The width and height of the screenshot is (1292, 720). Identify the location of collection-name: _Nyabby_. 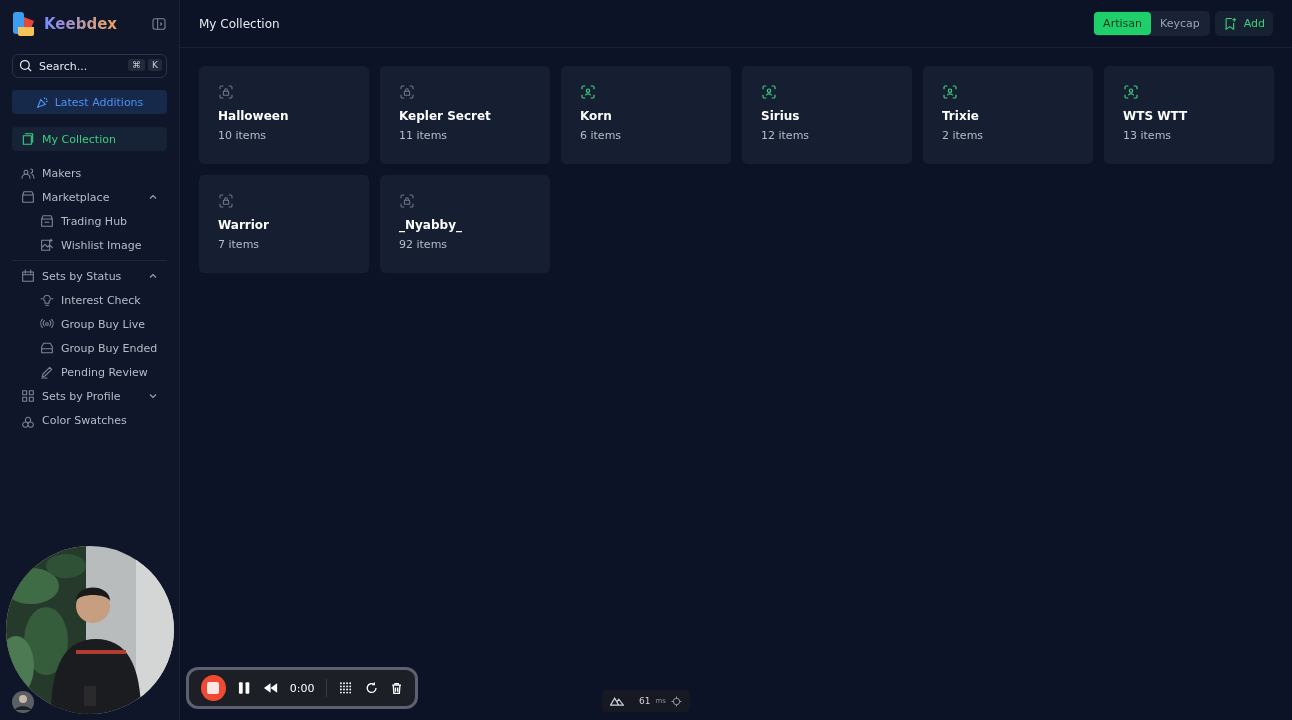
(430, 225).